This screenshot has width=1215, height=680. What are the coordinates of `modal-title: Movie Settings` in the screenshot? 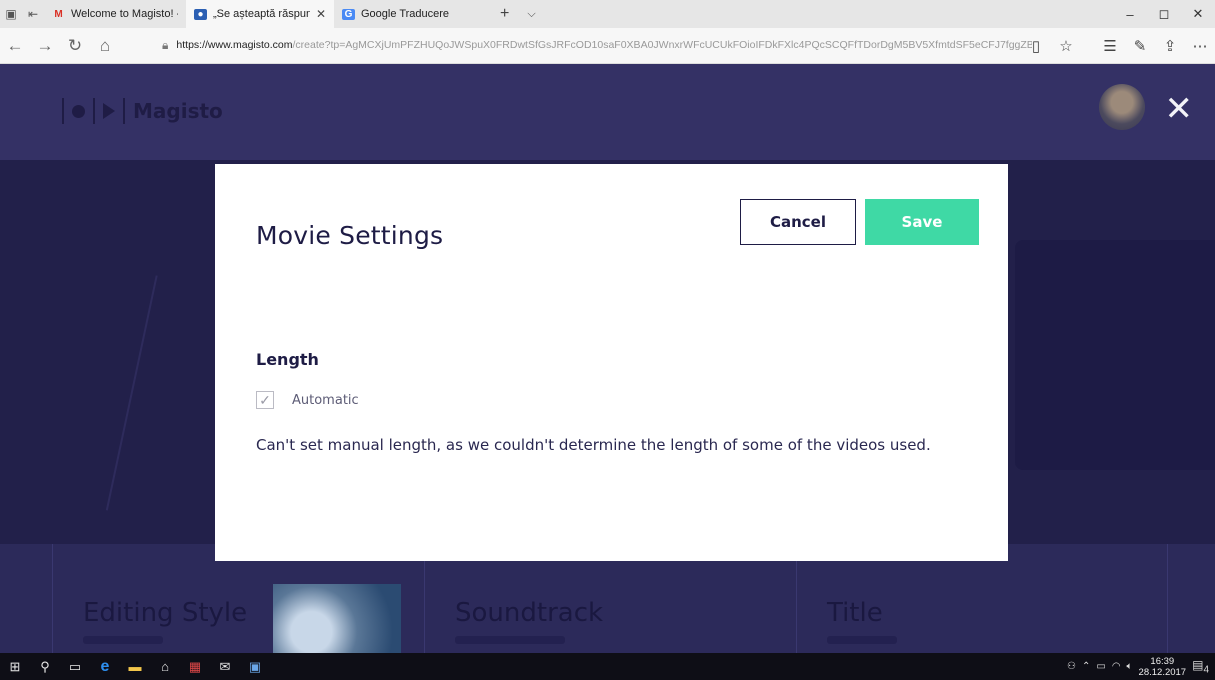 It's located at (350, 235).